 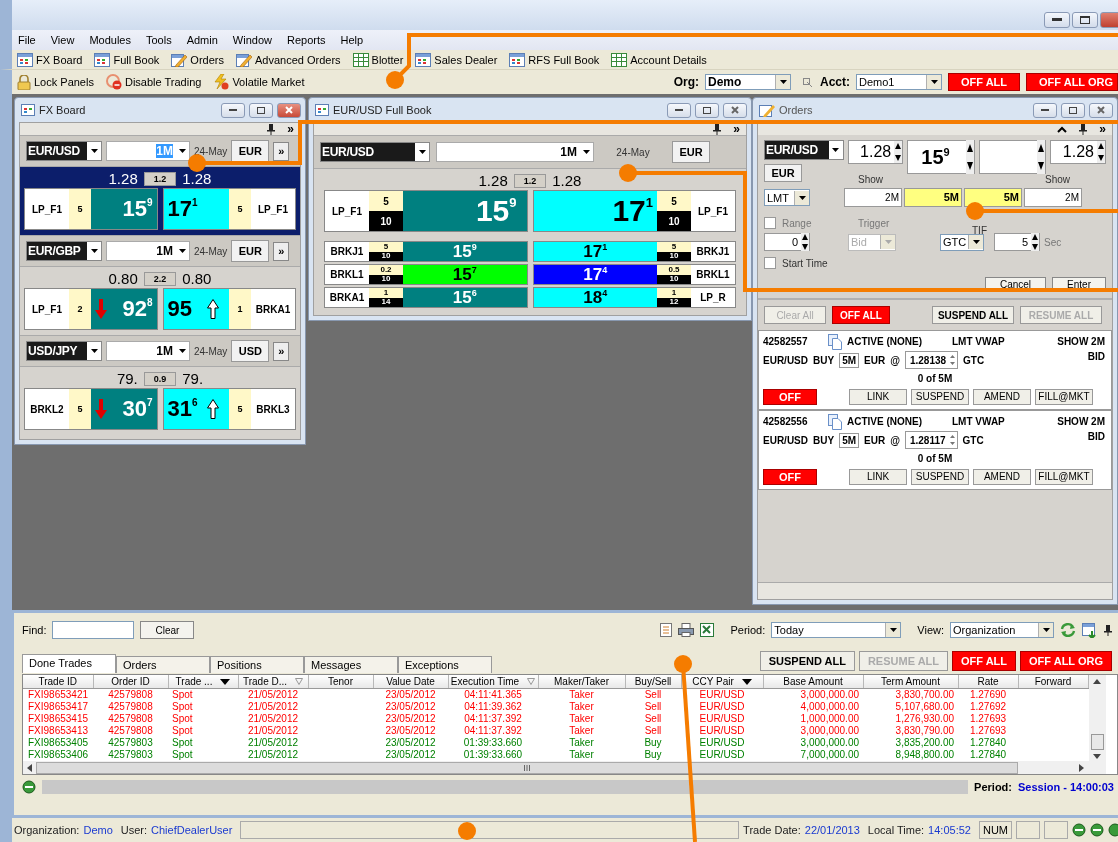 What do you see at coordinates (202, 40) in the screenshot?
I see `menu-item: Admin` at bounding box center [202, 40].